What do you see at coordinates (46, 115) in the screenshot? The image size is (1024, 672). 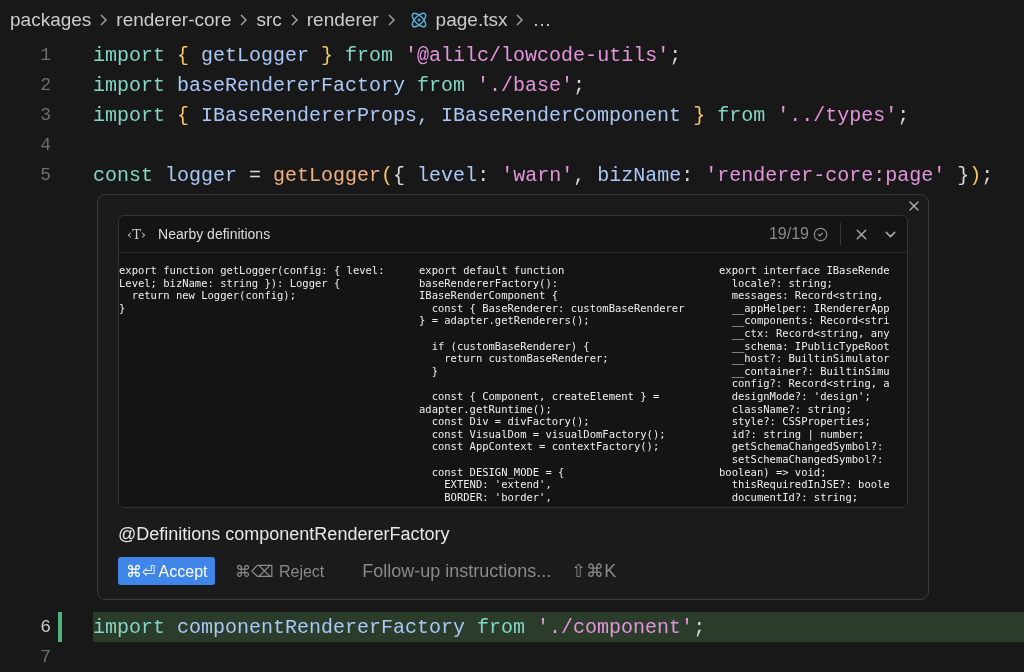 I see `line-number: 3` at bounding box center [46, 115].